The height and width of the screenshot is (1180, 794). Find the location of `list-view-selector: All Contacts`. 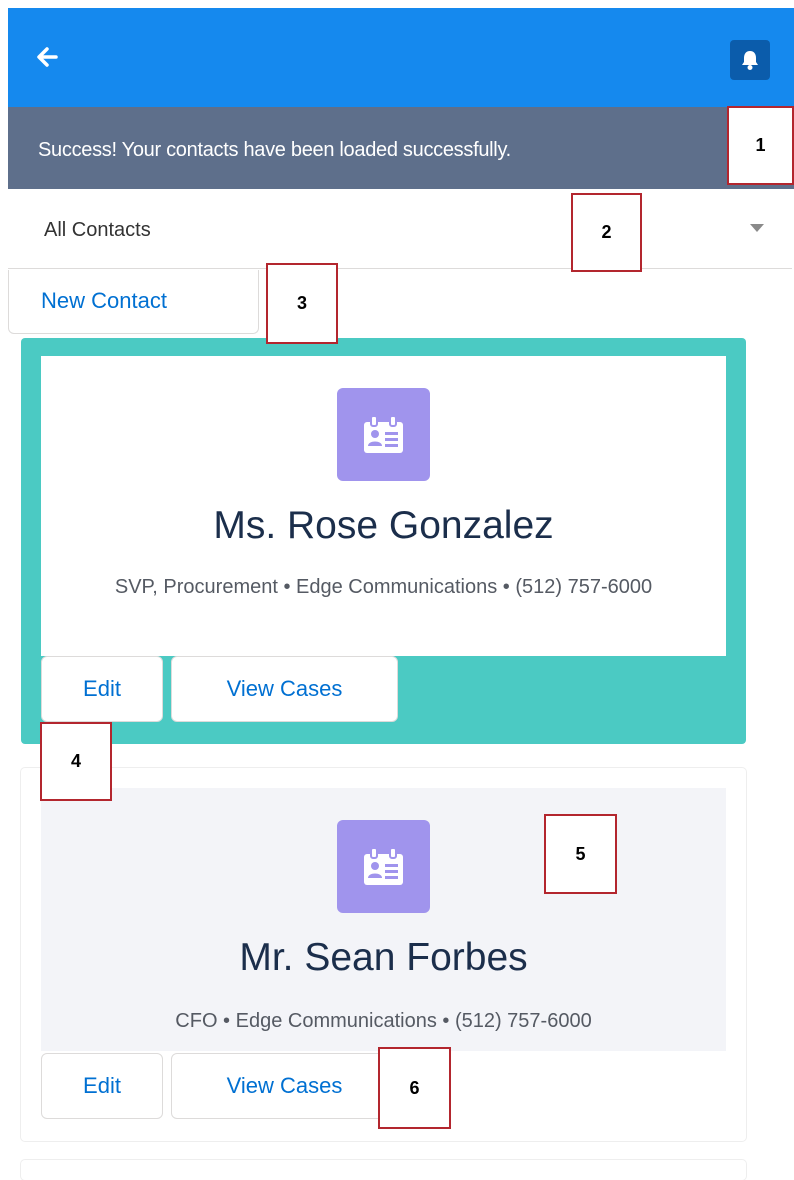

list-view-selector: All Contacts is located at coordinates (400, 229).